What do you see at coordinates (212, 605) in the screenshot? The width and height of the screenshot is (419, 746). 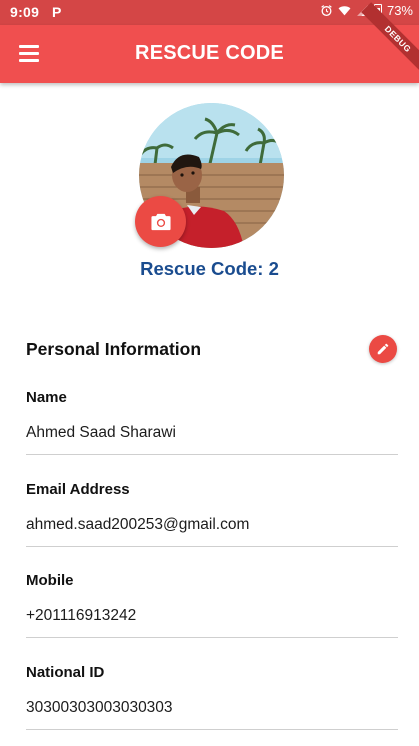 I see `field-mobile: Mobile +201116913242` at bounding box center [212, 605].